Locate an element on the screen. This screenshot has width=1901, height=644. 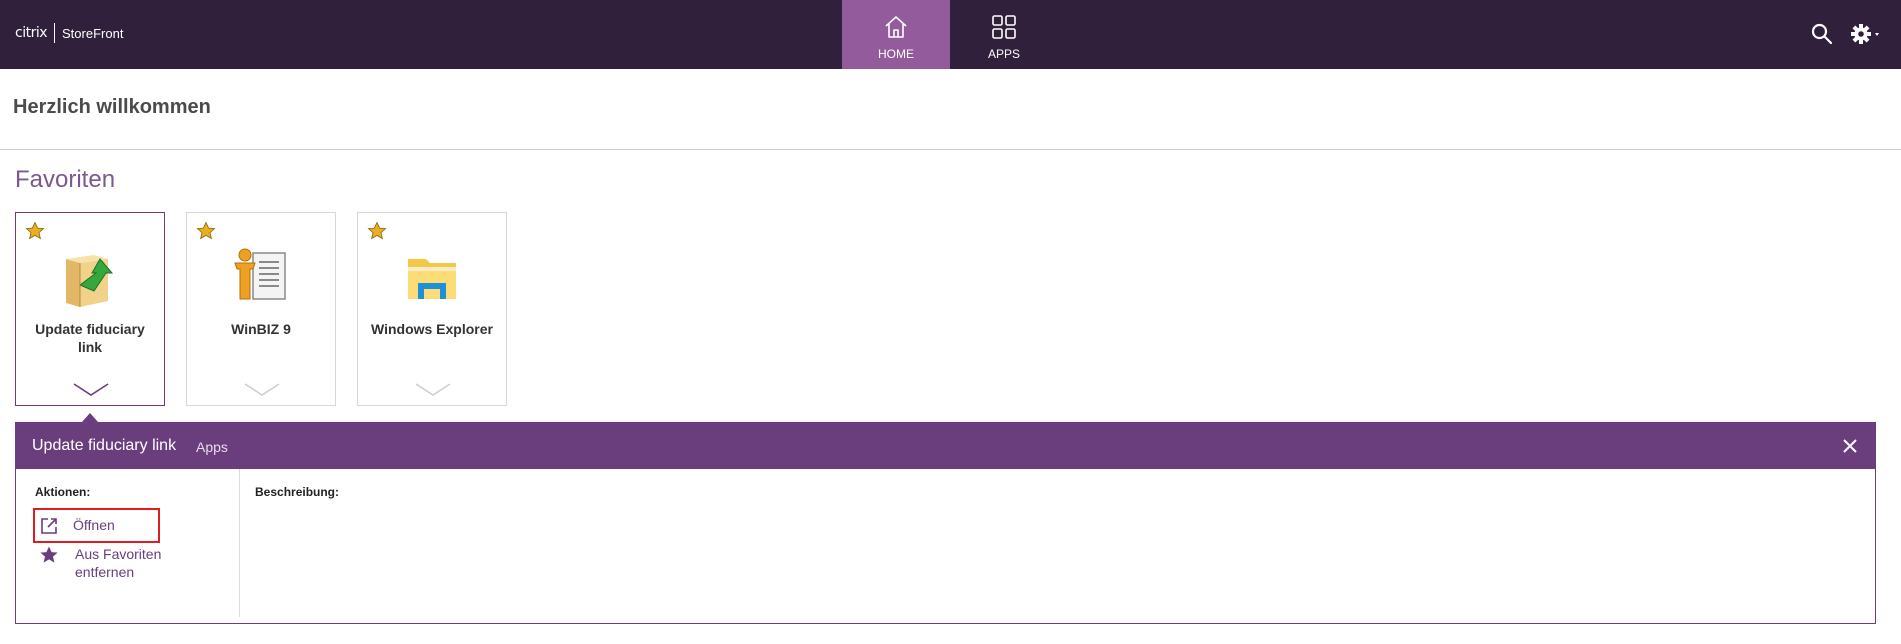
search-icon is located at coordinates (1822, 34).